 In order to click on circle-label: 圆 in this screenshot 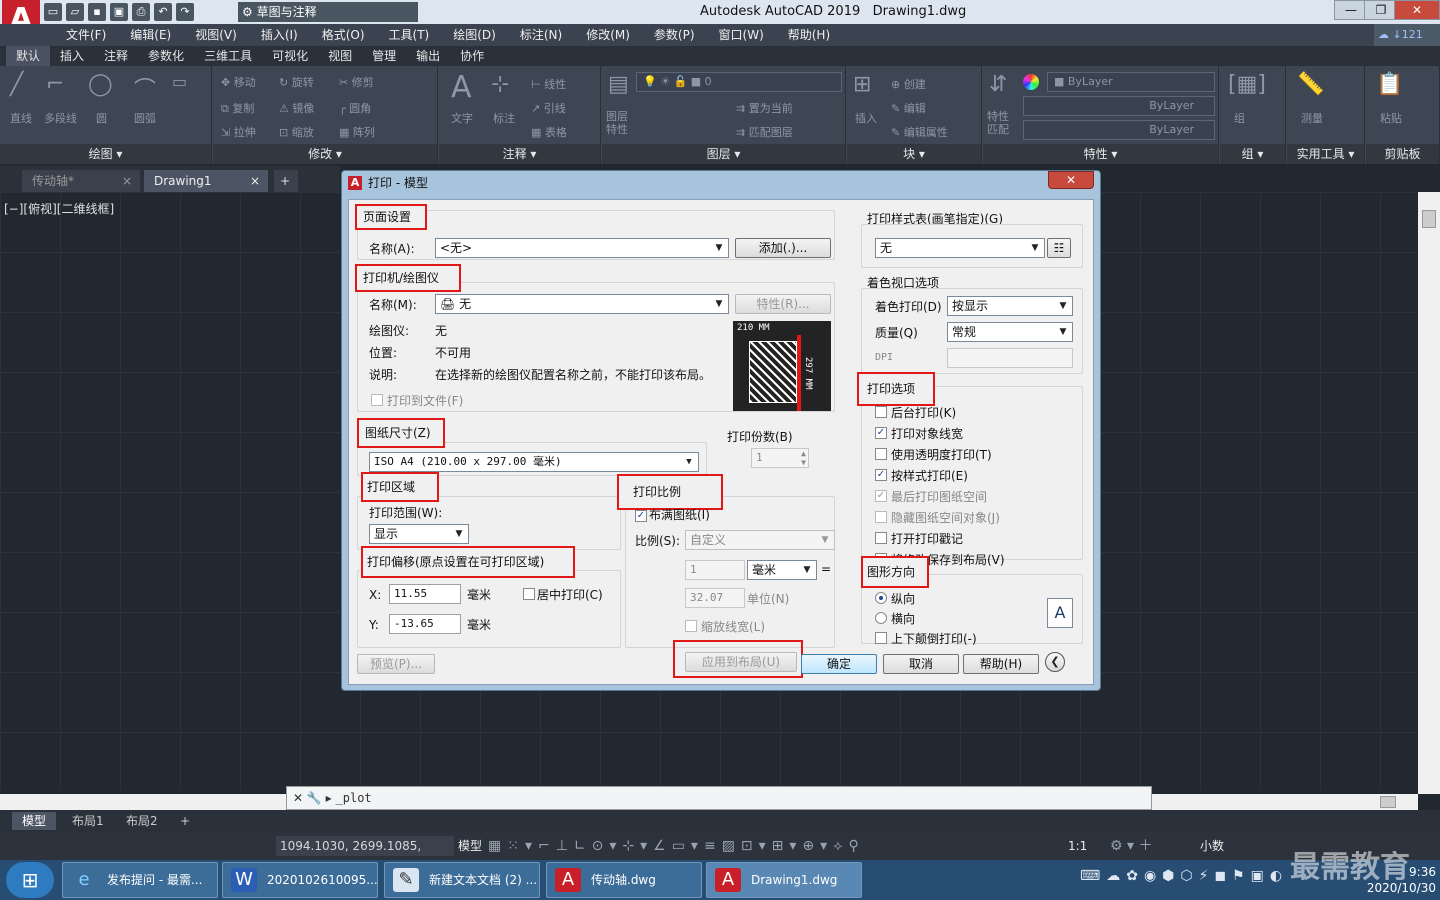, I will do `click(101, 118)`.